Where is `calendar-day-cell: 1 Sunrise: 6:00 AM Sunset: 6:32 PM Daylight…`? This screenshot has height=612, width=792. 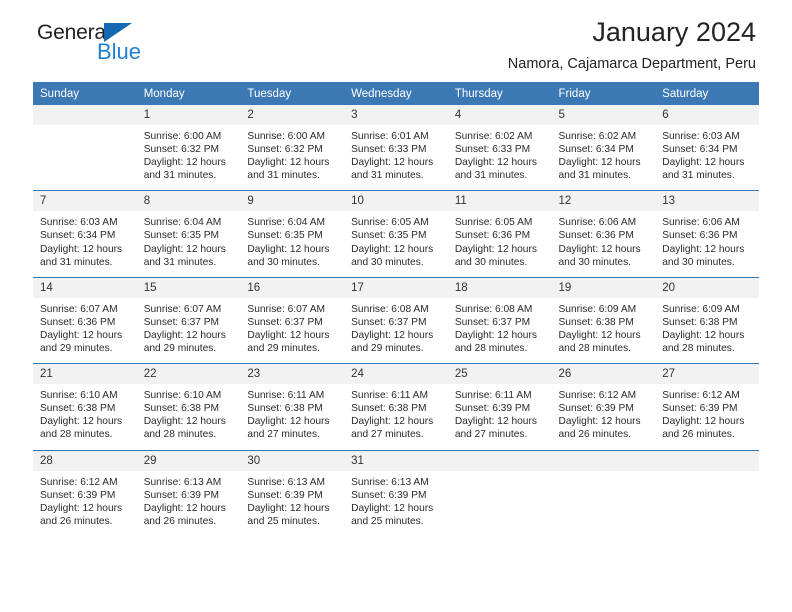 calendar-day-cell: 1 Sunrise: 6:00 AM Sunset: 6:32 PM Daylight… is located at coordinates (188, 148).